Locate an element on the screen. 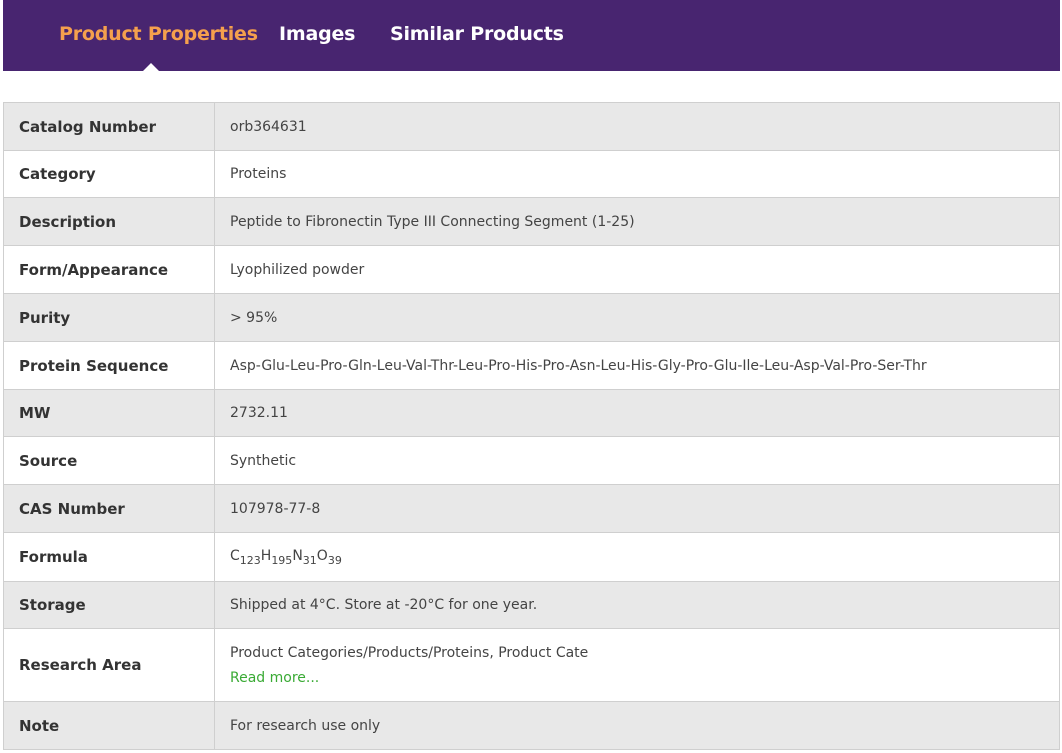 Image resolution: width=1062 pixels, height=753 pixels. table-row: Form/Appearance Lyophilized powder is located at coordinates (531, 269).